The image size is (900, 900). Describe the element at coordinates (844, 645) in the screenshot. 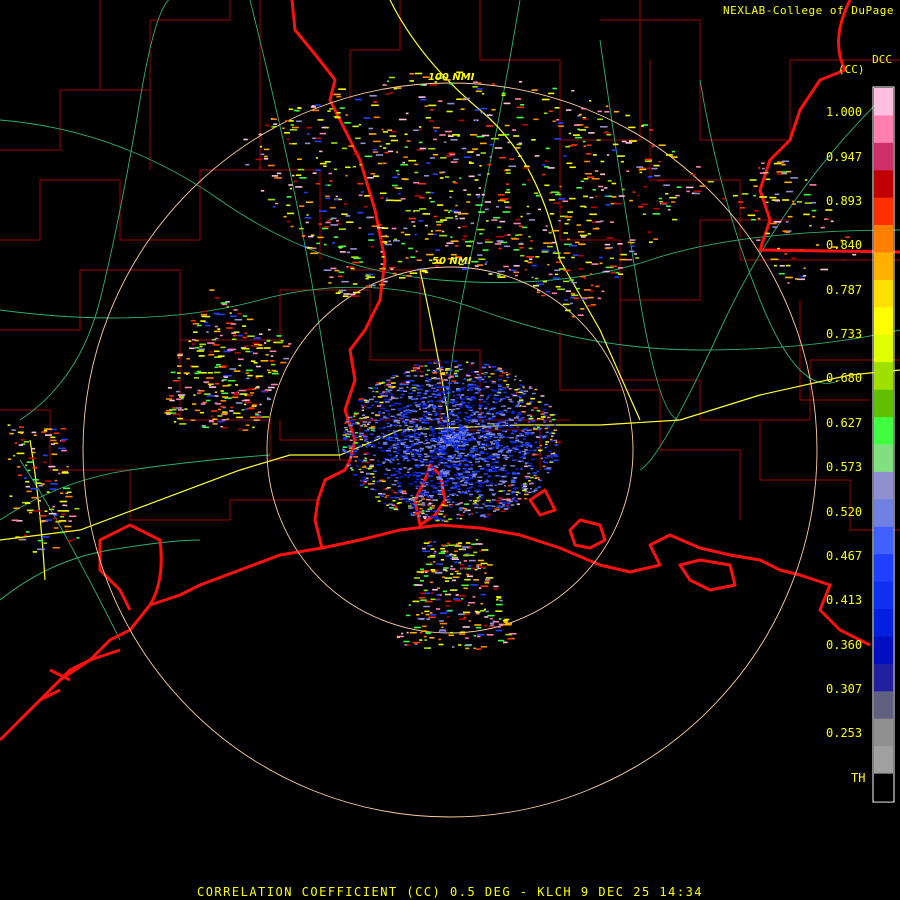

I see `legend-label-12: 0.360` at that location.